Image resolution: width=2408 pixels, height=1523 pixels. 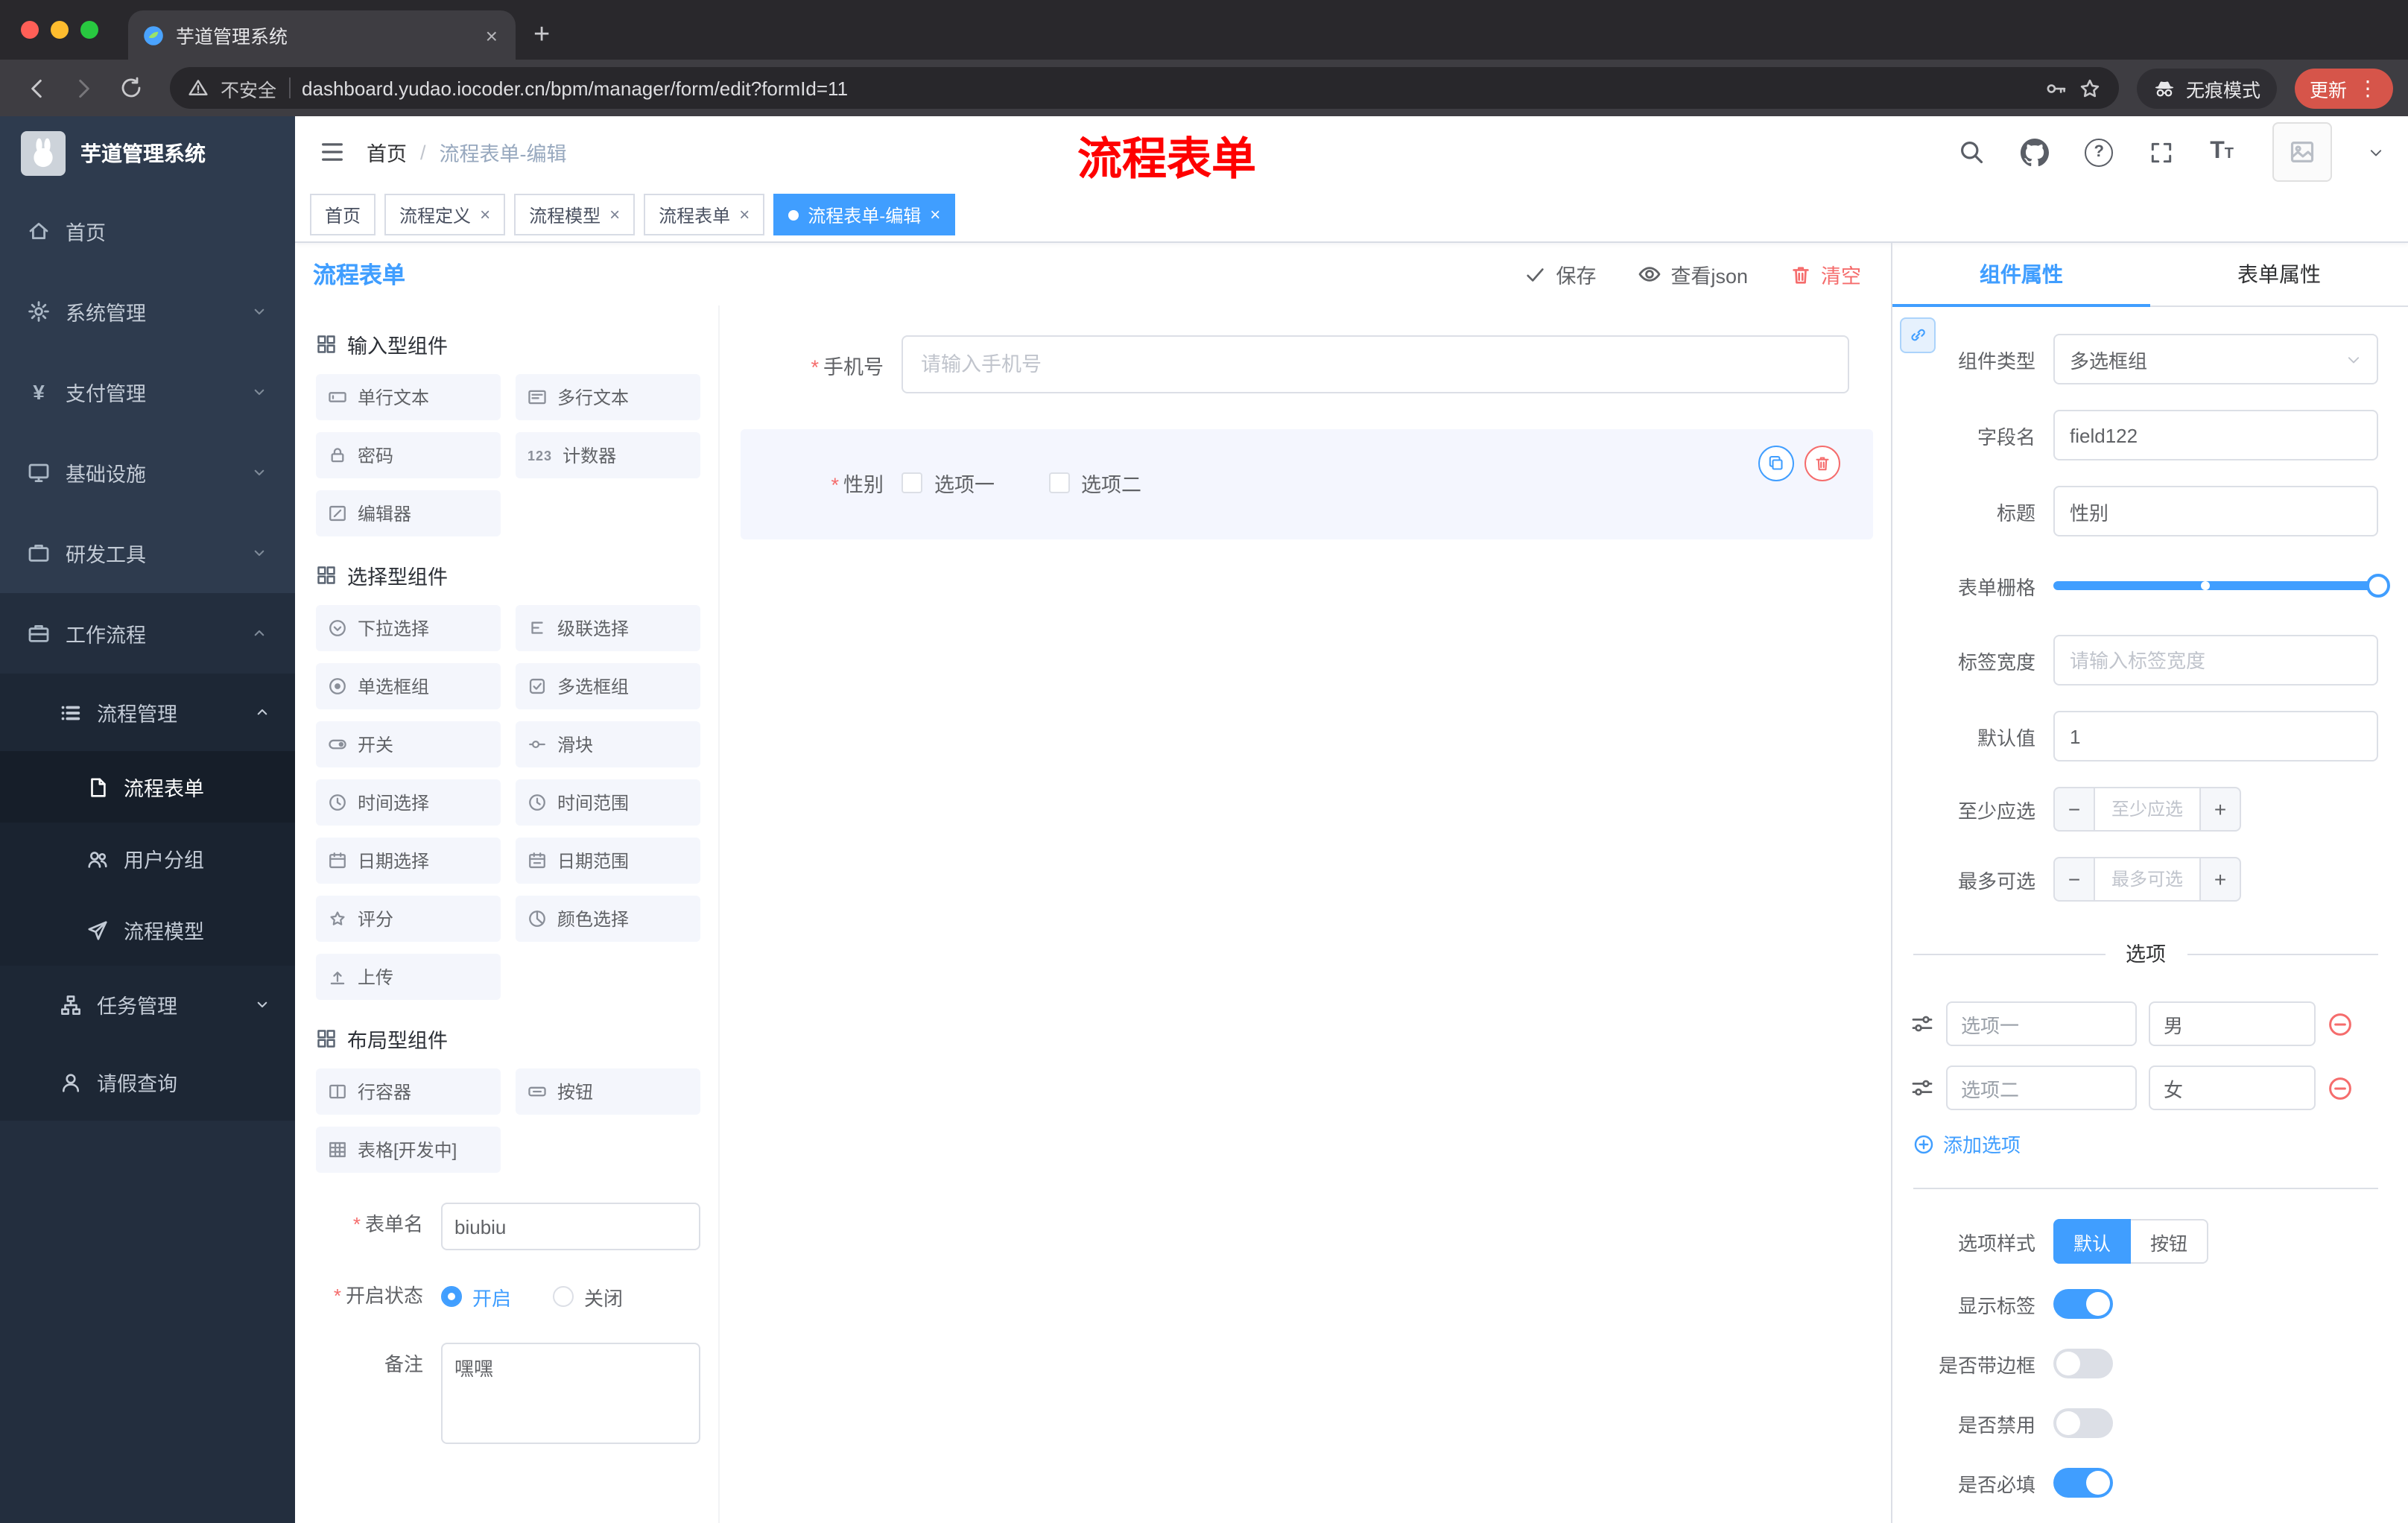 I want to click on title-input, so click(x=2215, y=511).